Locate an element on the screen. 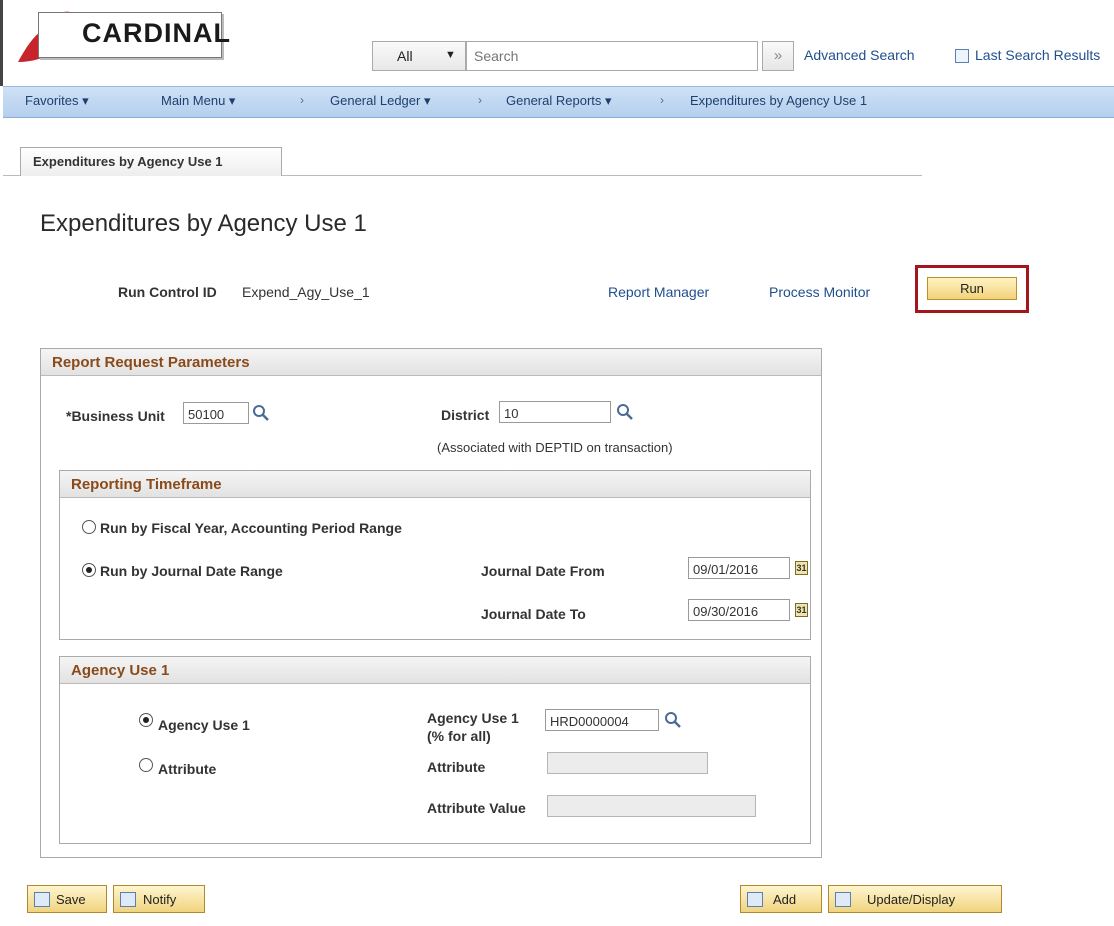 Image resolution: width=1114 pixels, height=926 pixels. agency-use-header: Agency Use 1 is located at coordinates (435, 670).